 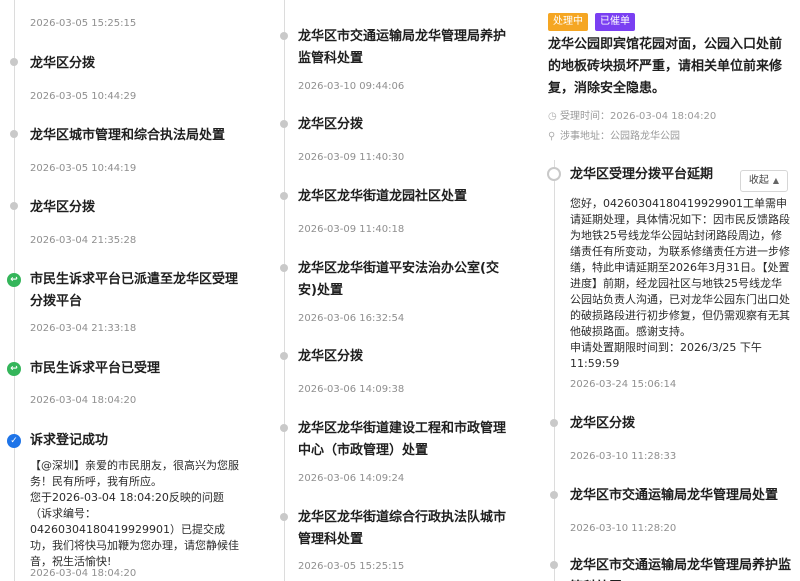 What do you see at coordinates (128, 135) in the screenshot?
I see `entry-title: 龙华区城市管理和综合执法局处置` at bounding box center [128, 135].